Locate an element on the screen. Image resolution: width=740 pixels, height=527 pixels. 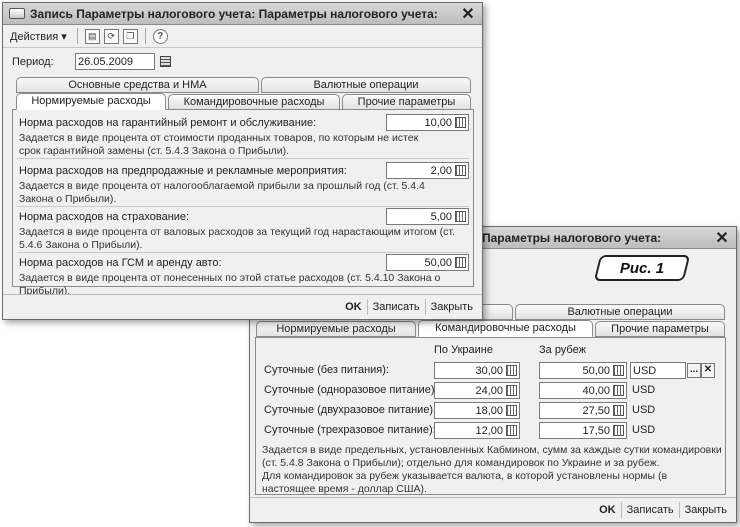
ukraine-two-meals-field: 18,00 is located at coordinates (477, 410).